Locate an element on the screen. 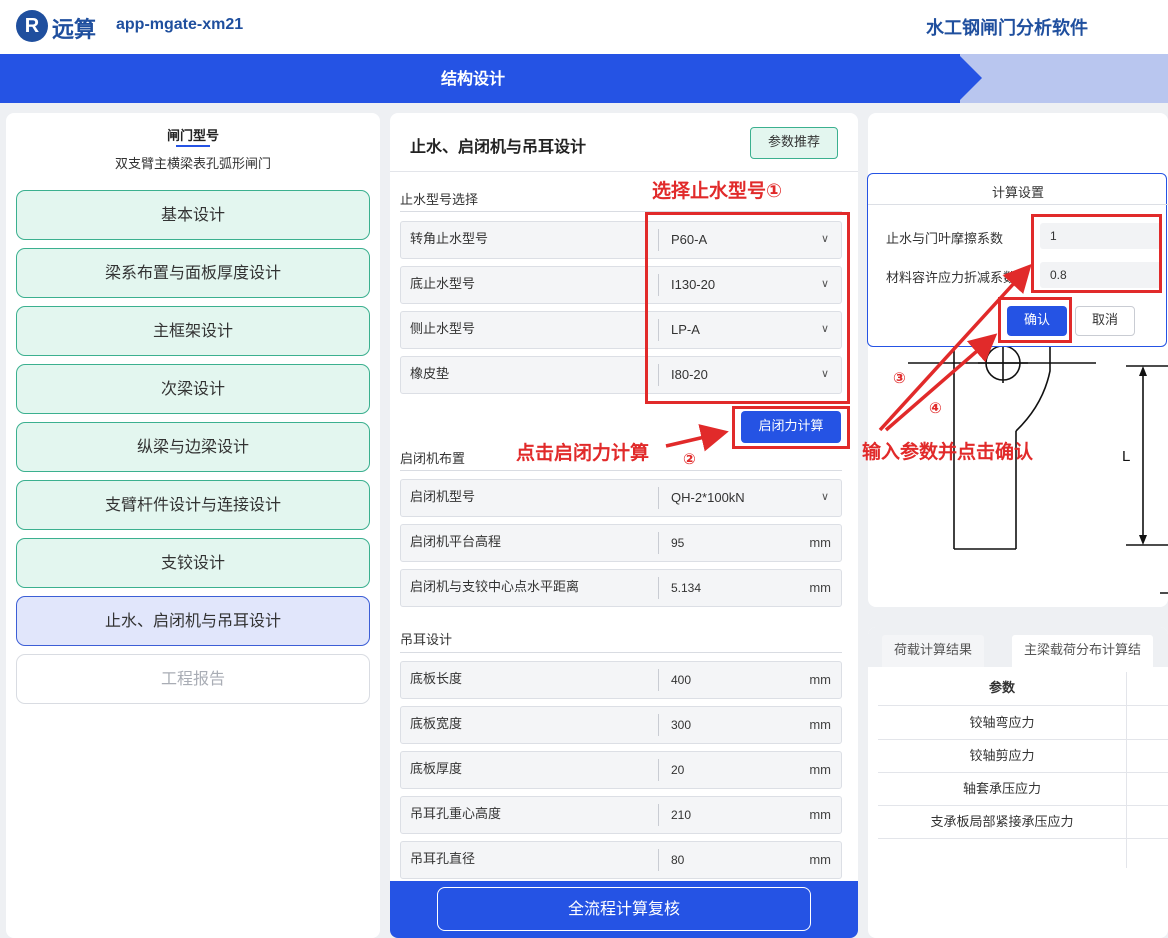 The width and height of the screenshot is (1168, 938). field-value: 210 is located at coordinates (681, 815).